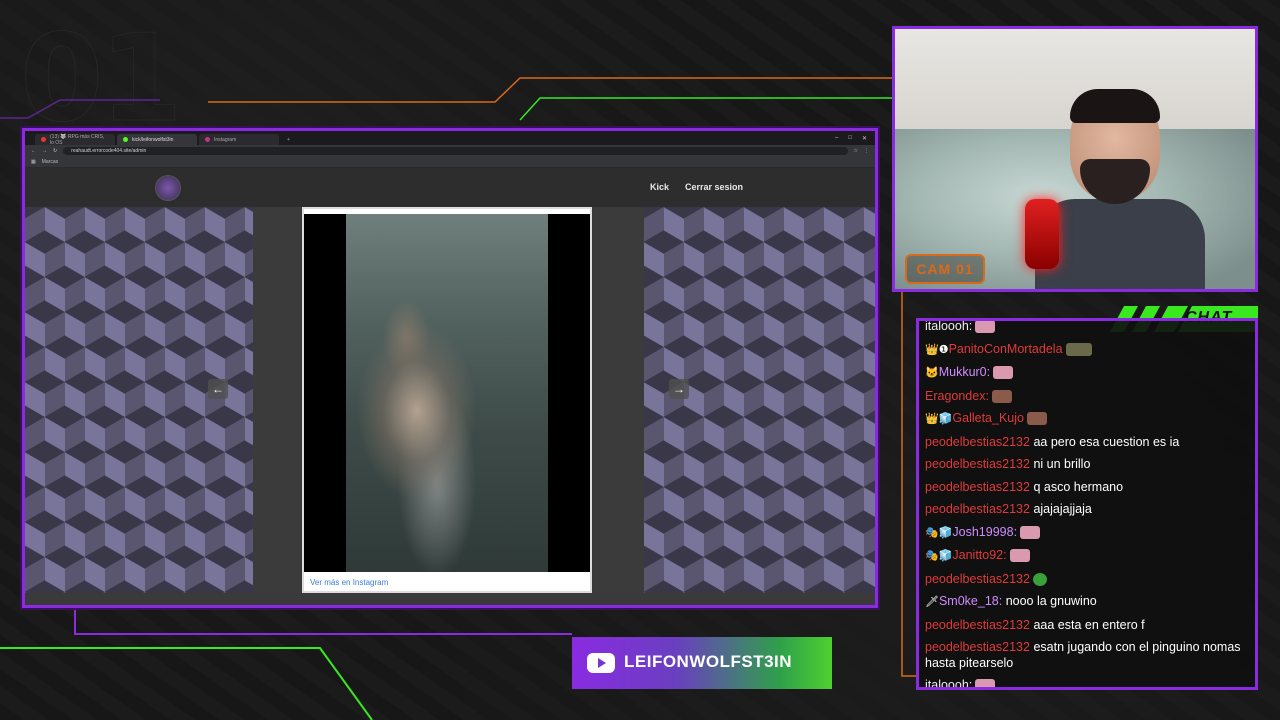 This screenshot has height=720, width=1280. What do you see at coordinates (856, 151) in the screenshot?
I see `star-icon: ☆` at bounding box center [856, 151].